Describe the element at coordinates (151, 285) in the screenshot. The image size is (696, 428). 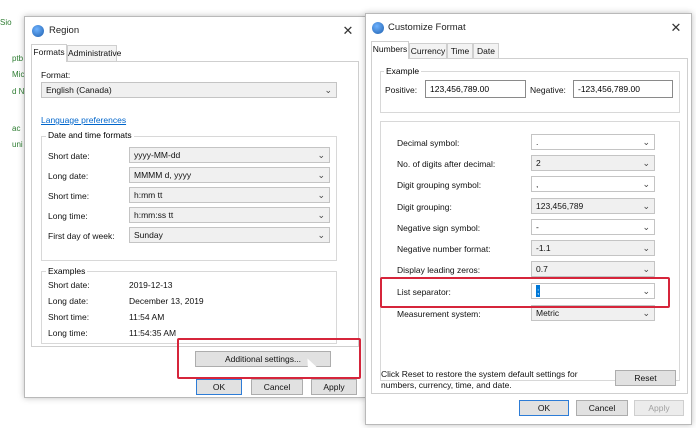
I see `example-value: 2019-12-13` at that location.